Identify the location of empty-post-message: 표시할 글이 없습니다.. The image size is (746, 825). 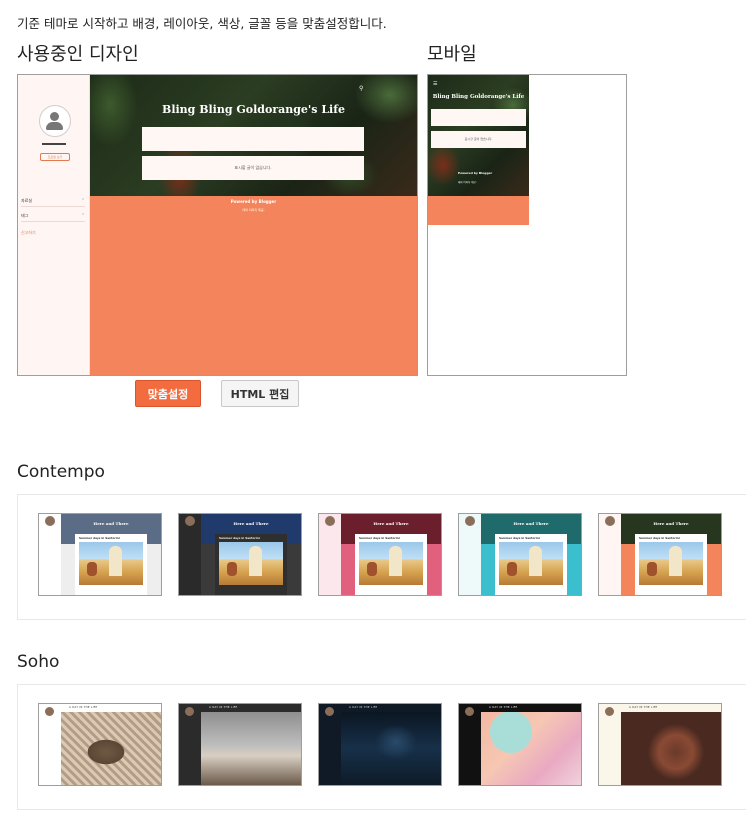
(253, 168).